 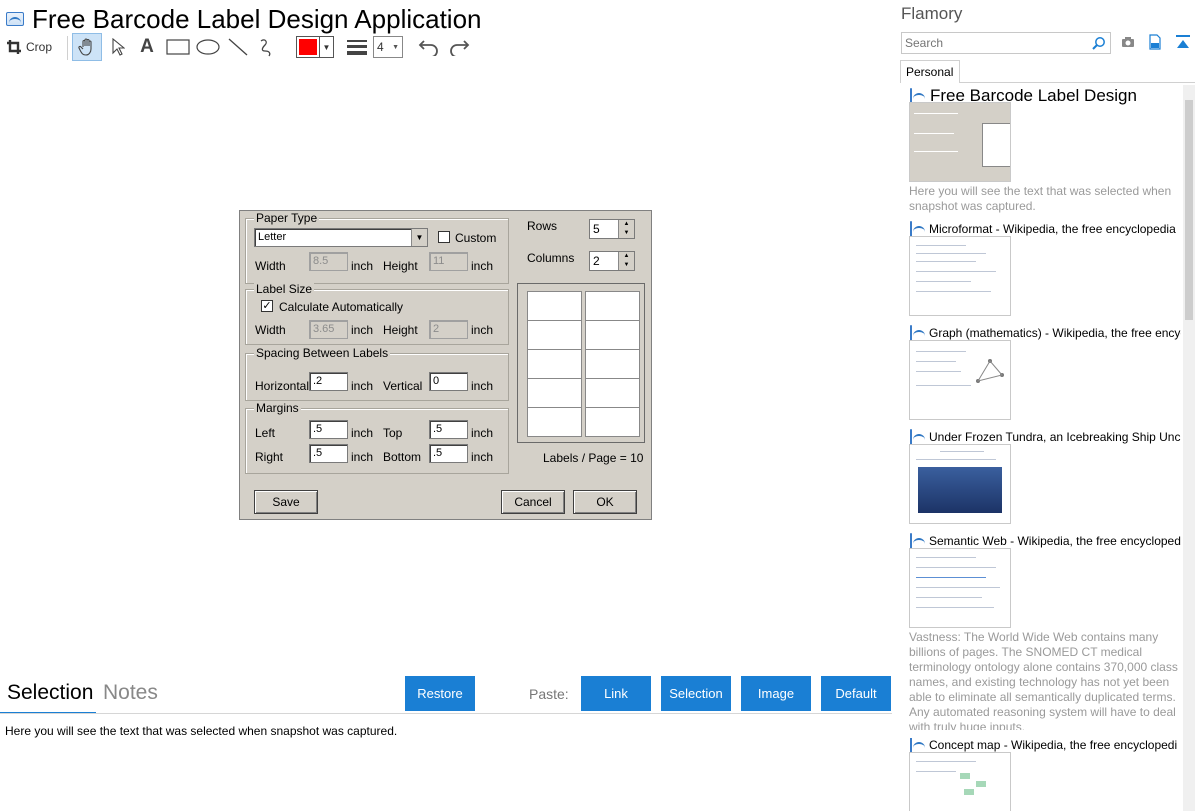 What do you see at coordinates (286, 502) in the screenshot?
I see `save-button: Save` at bounding box center [286, 502].